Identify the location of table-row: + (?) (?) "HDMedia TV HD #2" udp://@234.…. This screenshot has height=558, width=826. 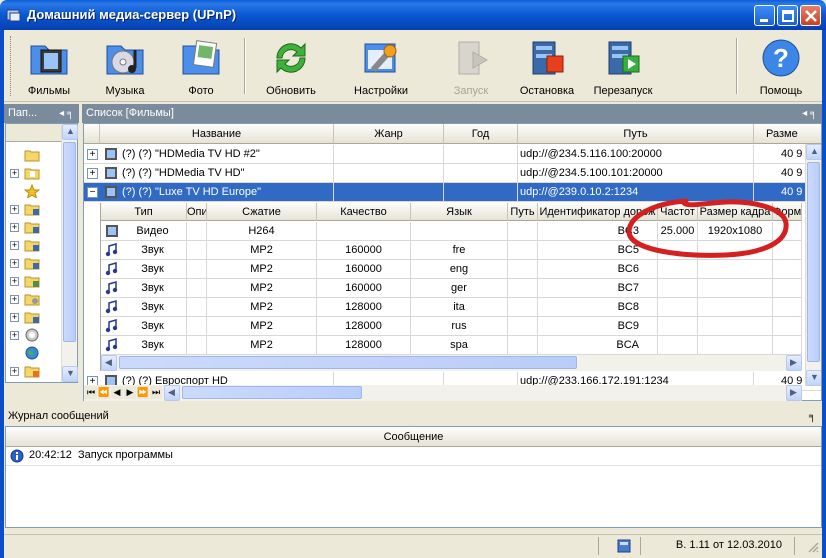
(452, 154).